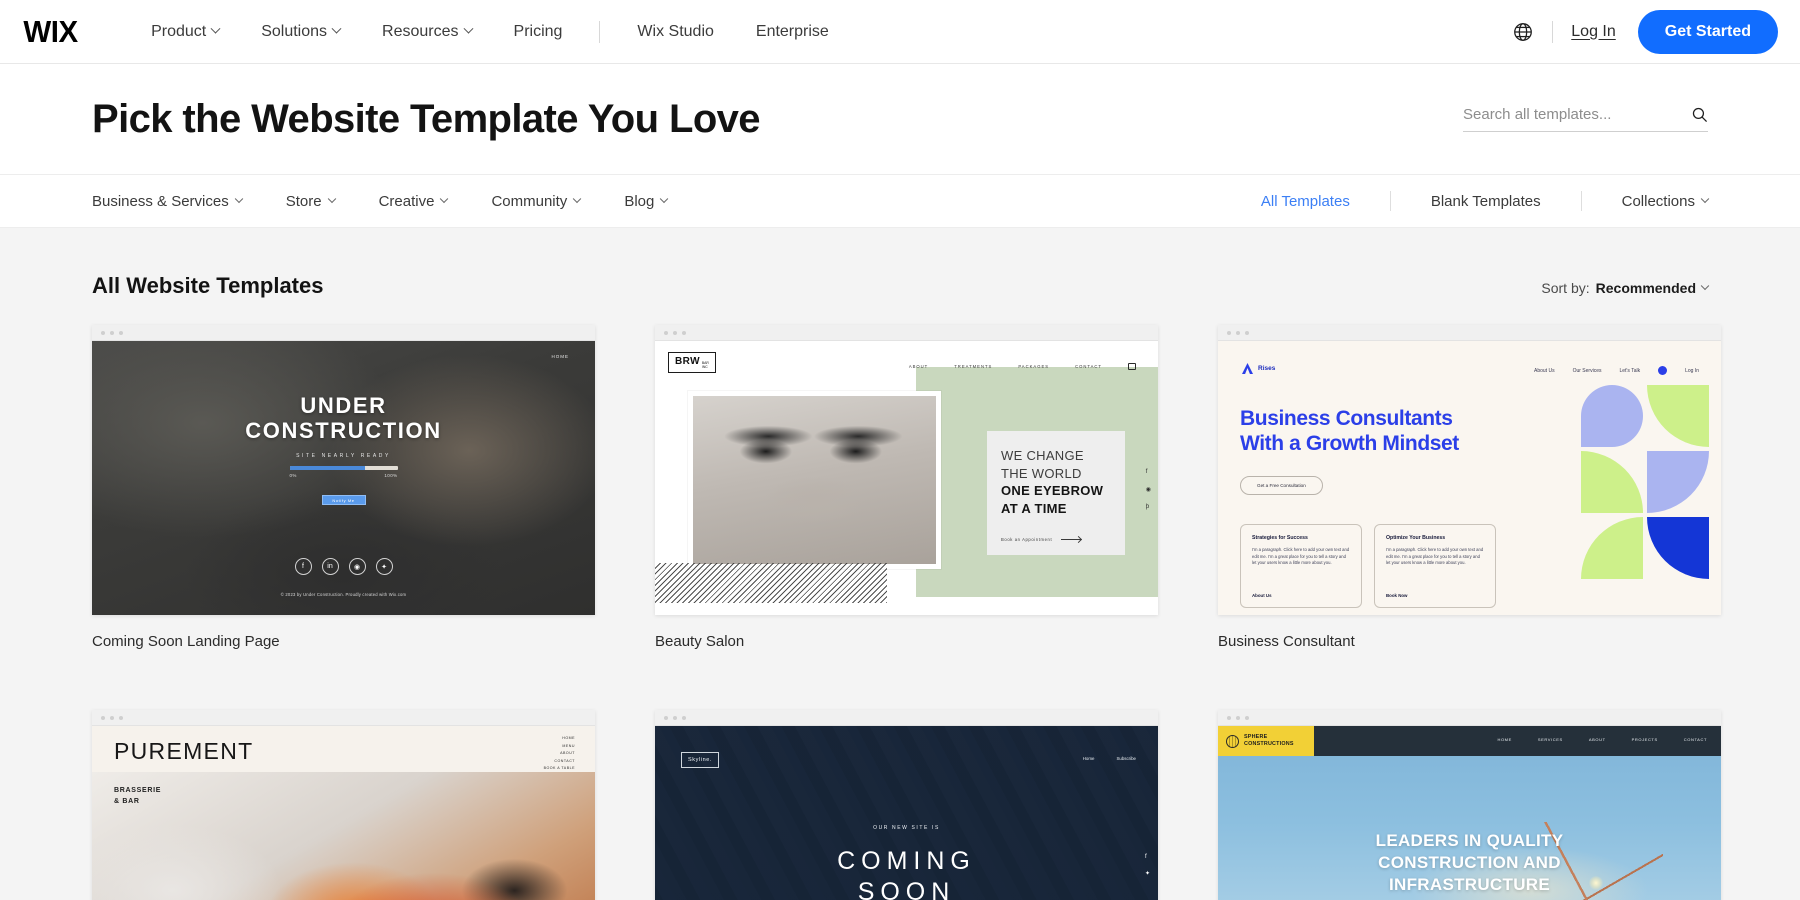  I want to click on preview-nav-item: CONTACT, so click(1695, 739).